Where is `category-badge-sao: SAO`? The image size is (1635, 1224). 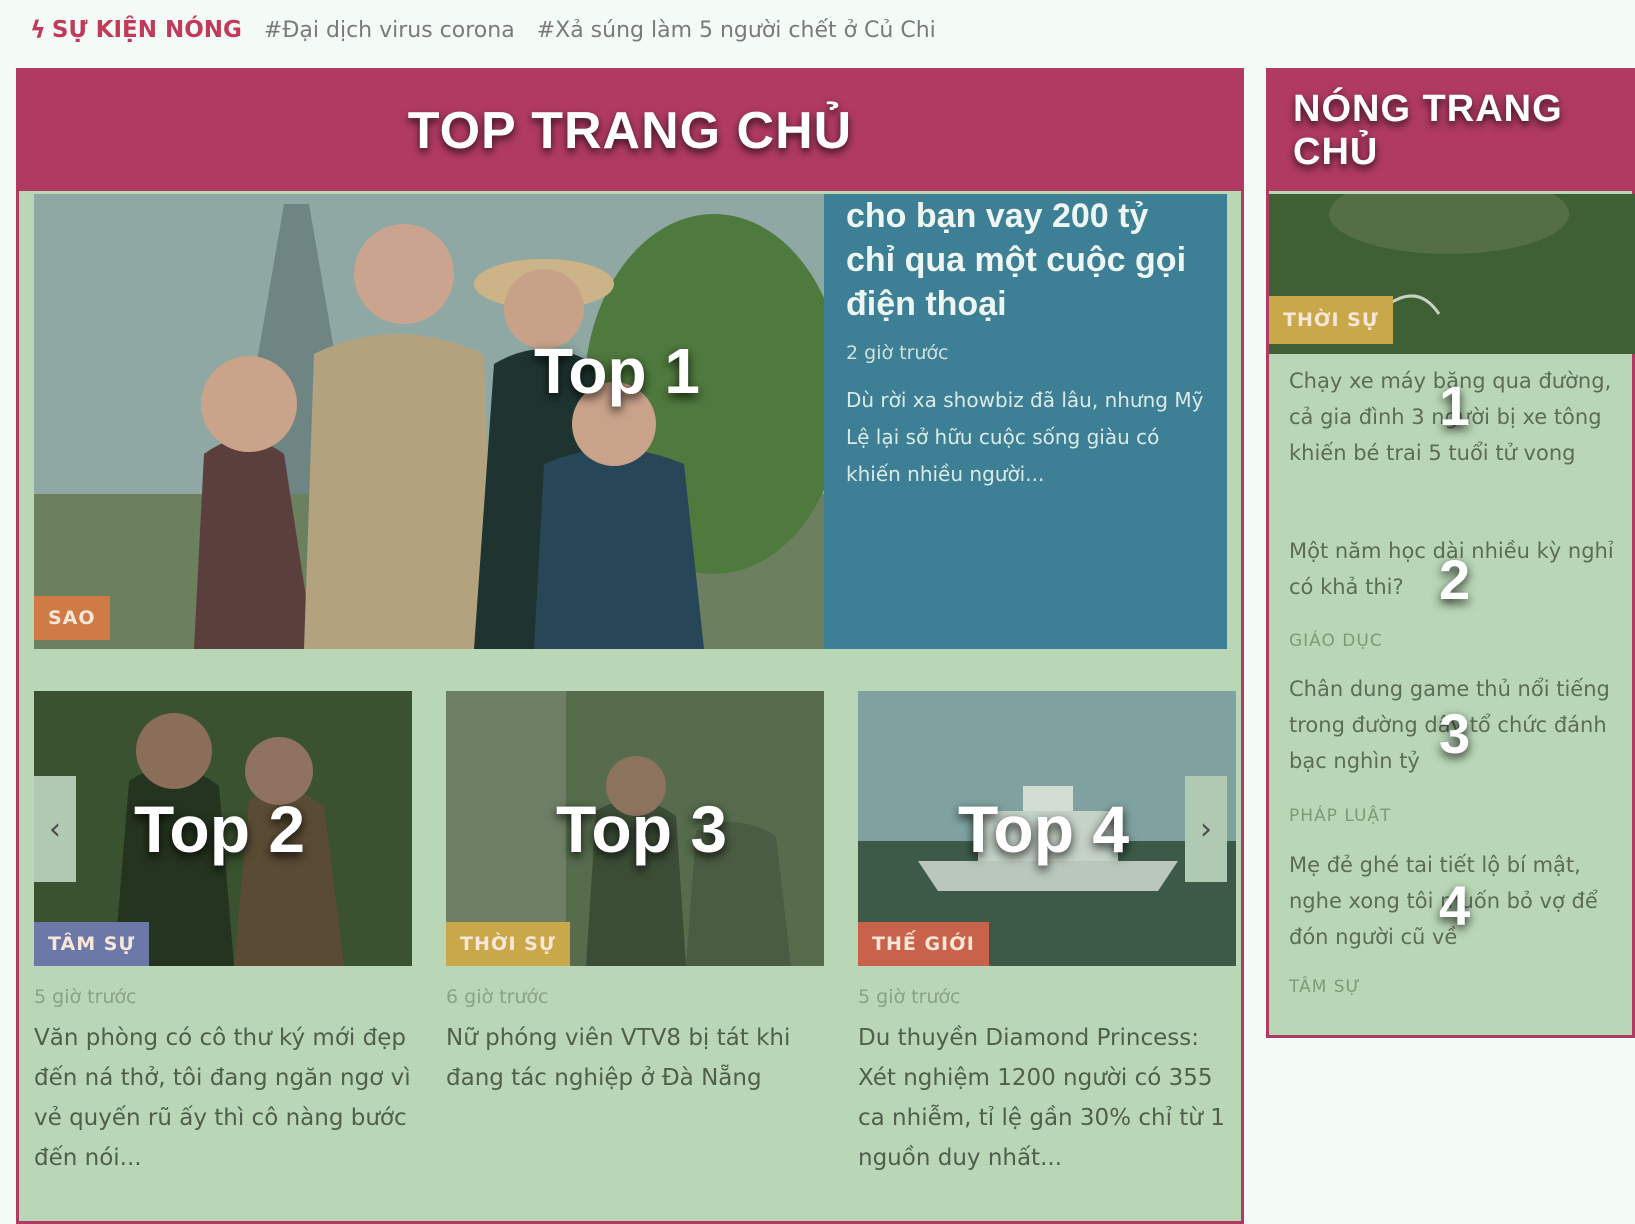
category-badge-sao: SAO is located at coordinates (72, 618).